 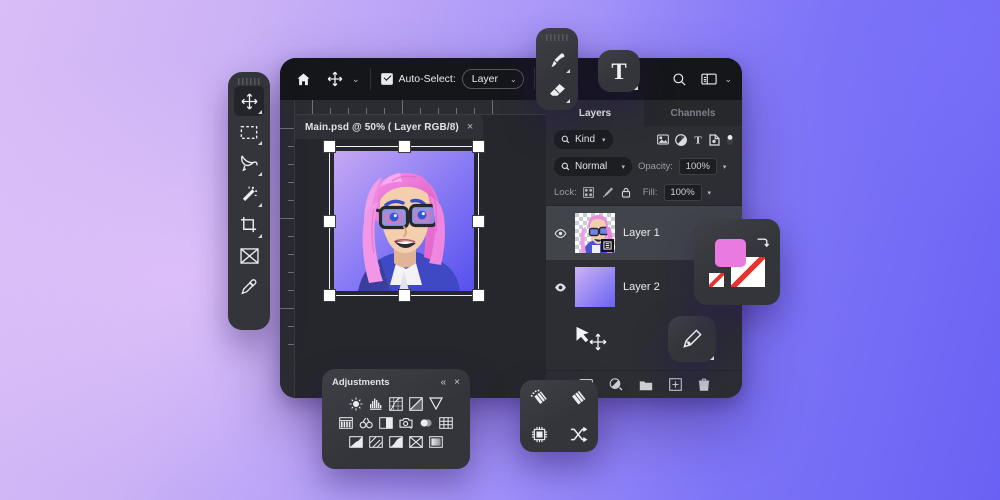 I want to click on move-tool-icon, so click(x=335, y=79).